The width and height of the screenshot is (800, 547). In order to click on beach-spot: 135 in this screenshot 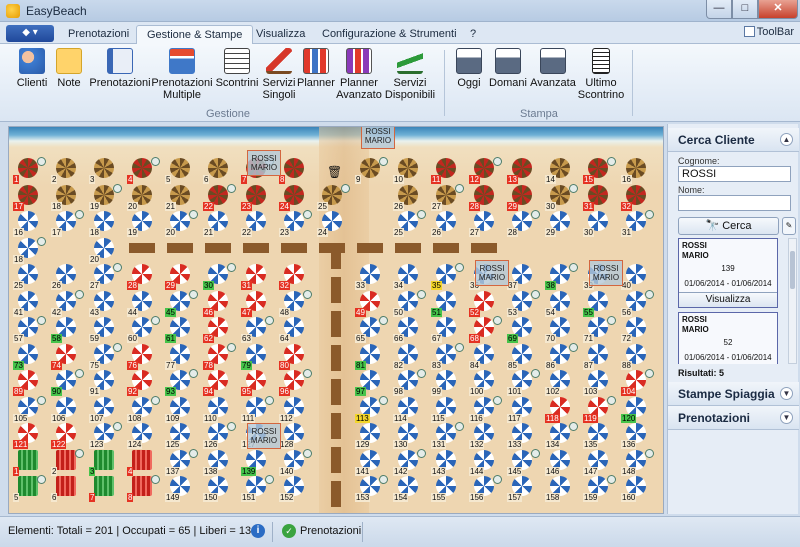, I will do `click(600, 435)`.